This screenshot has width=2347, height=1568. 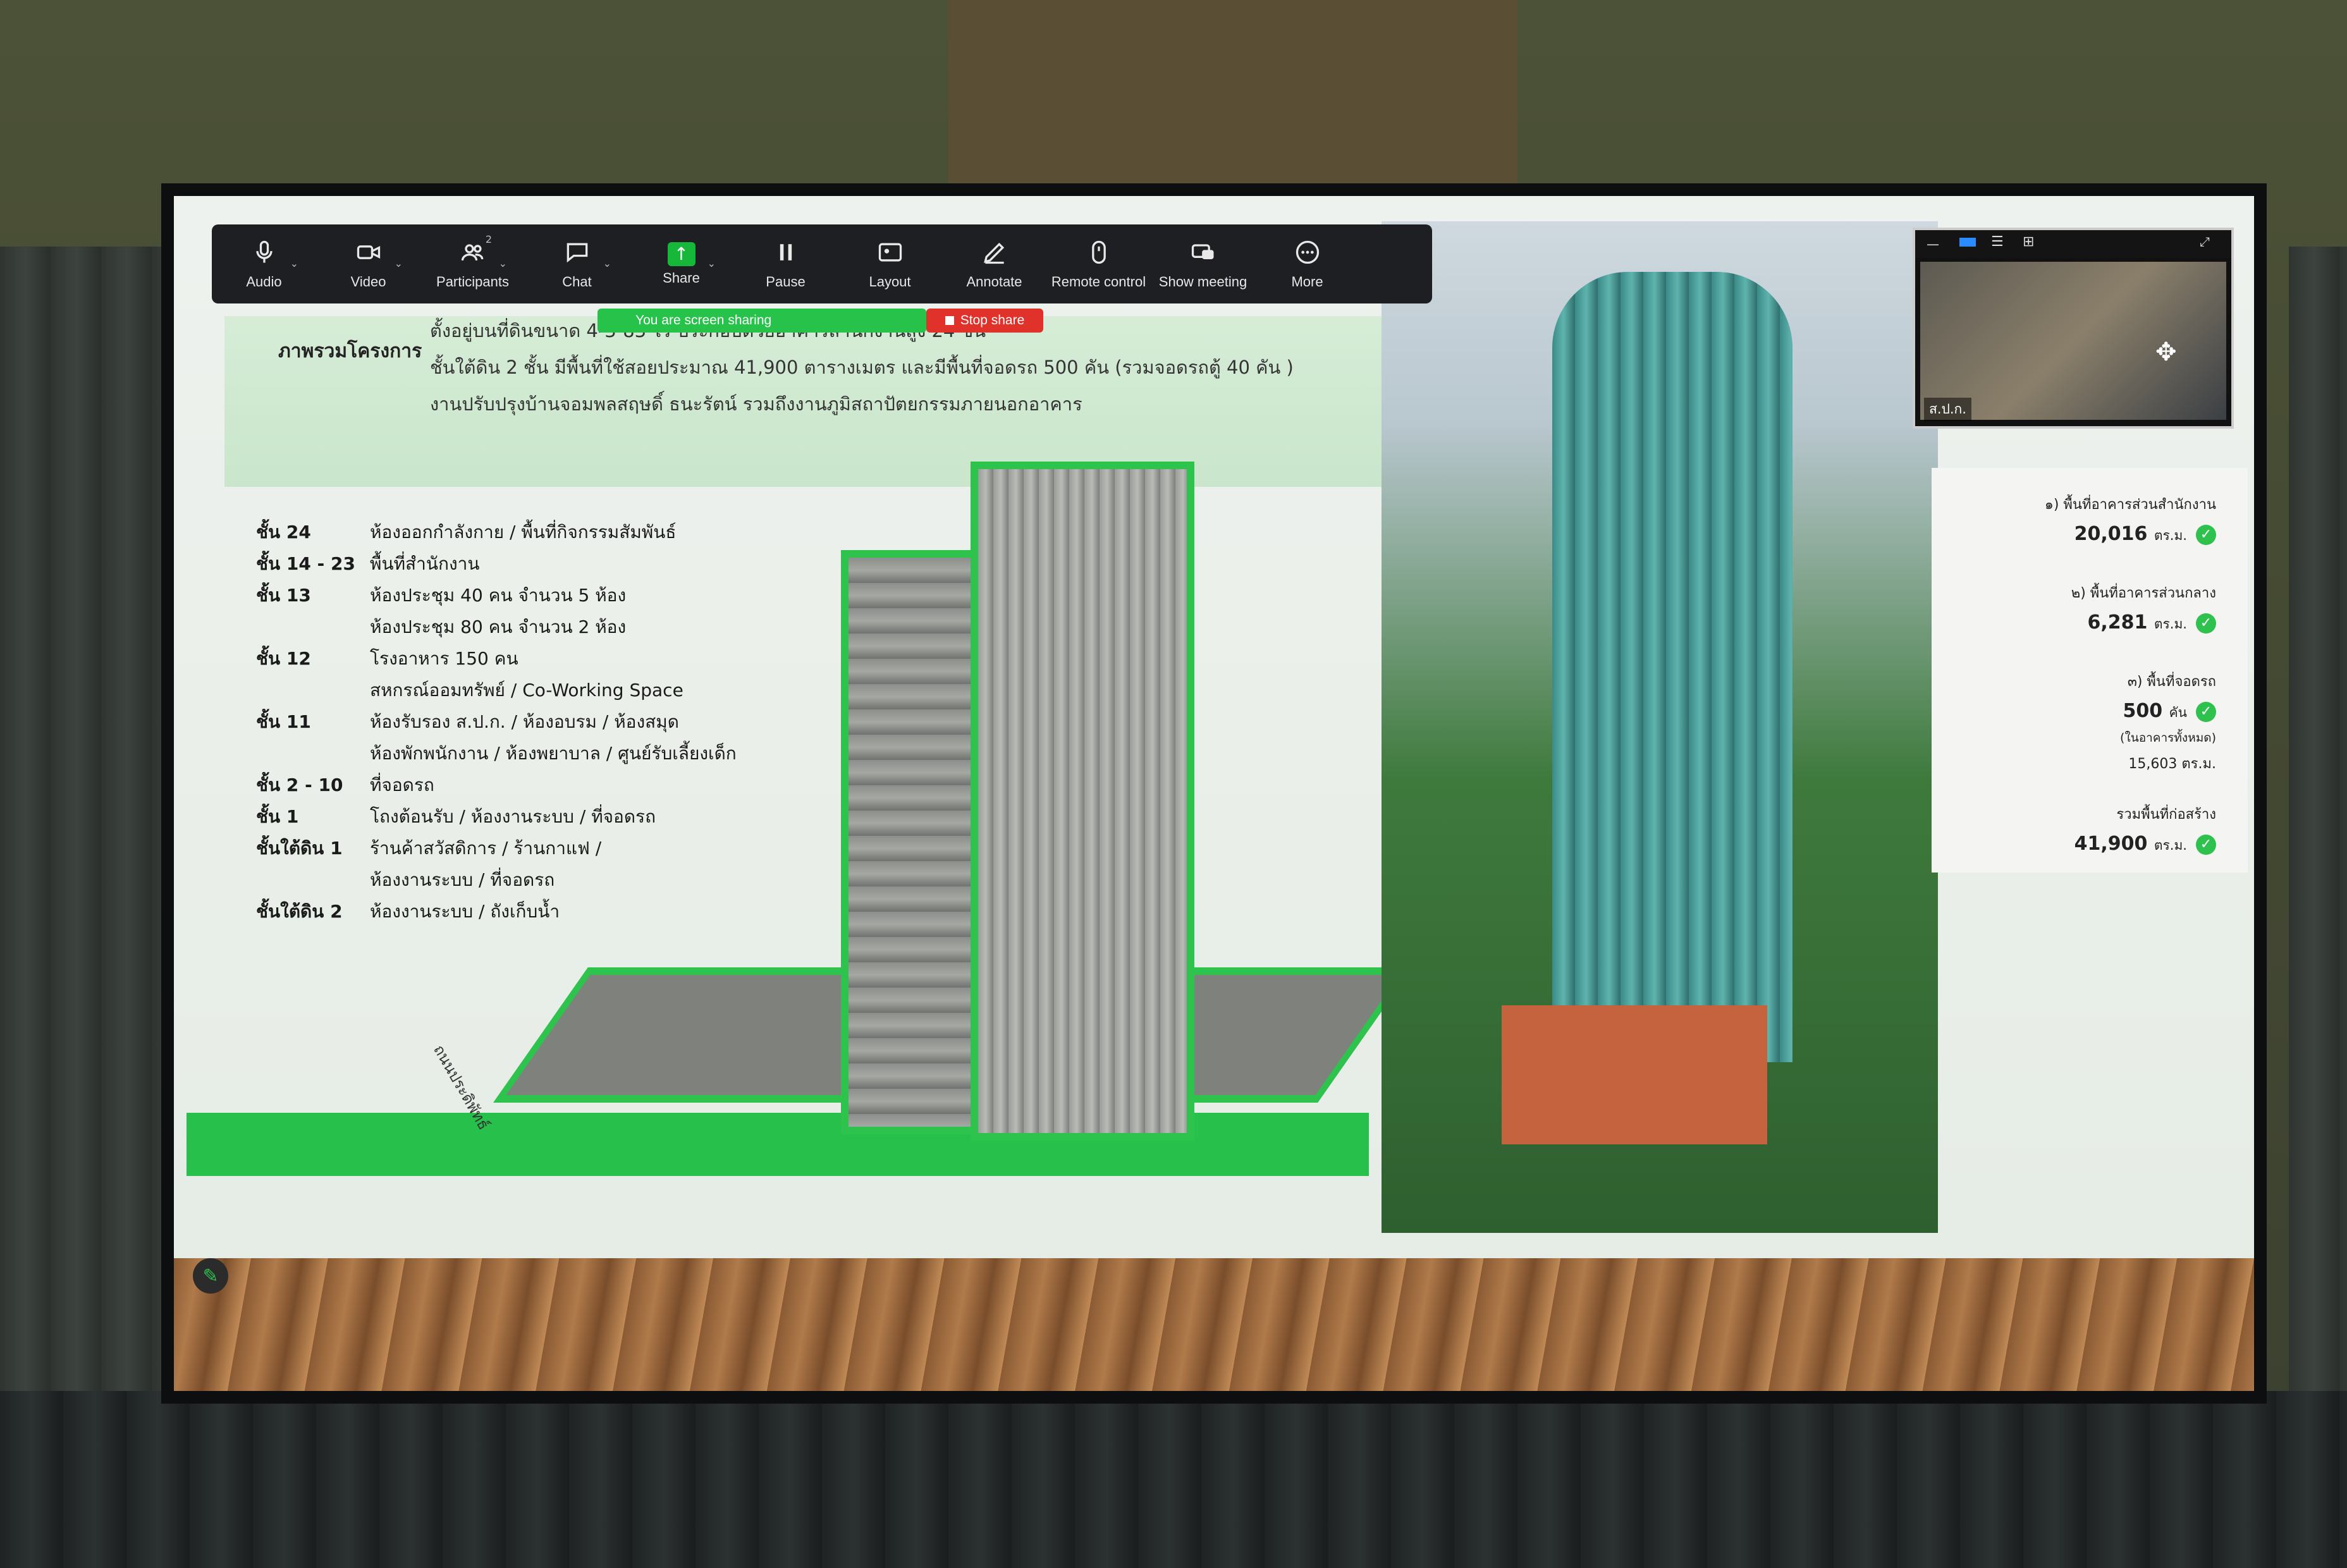 I want to click on toolbar-label: More, so click(x=1307, y=281).